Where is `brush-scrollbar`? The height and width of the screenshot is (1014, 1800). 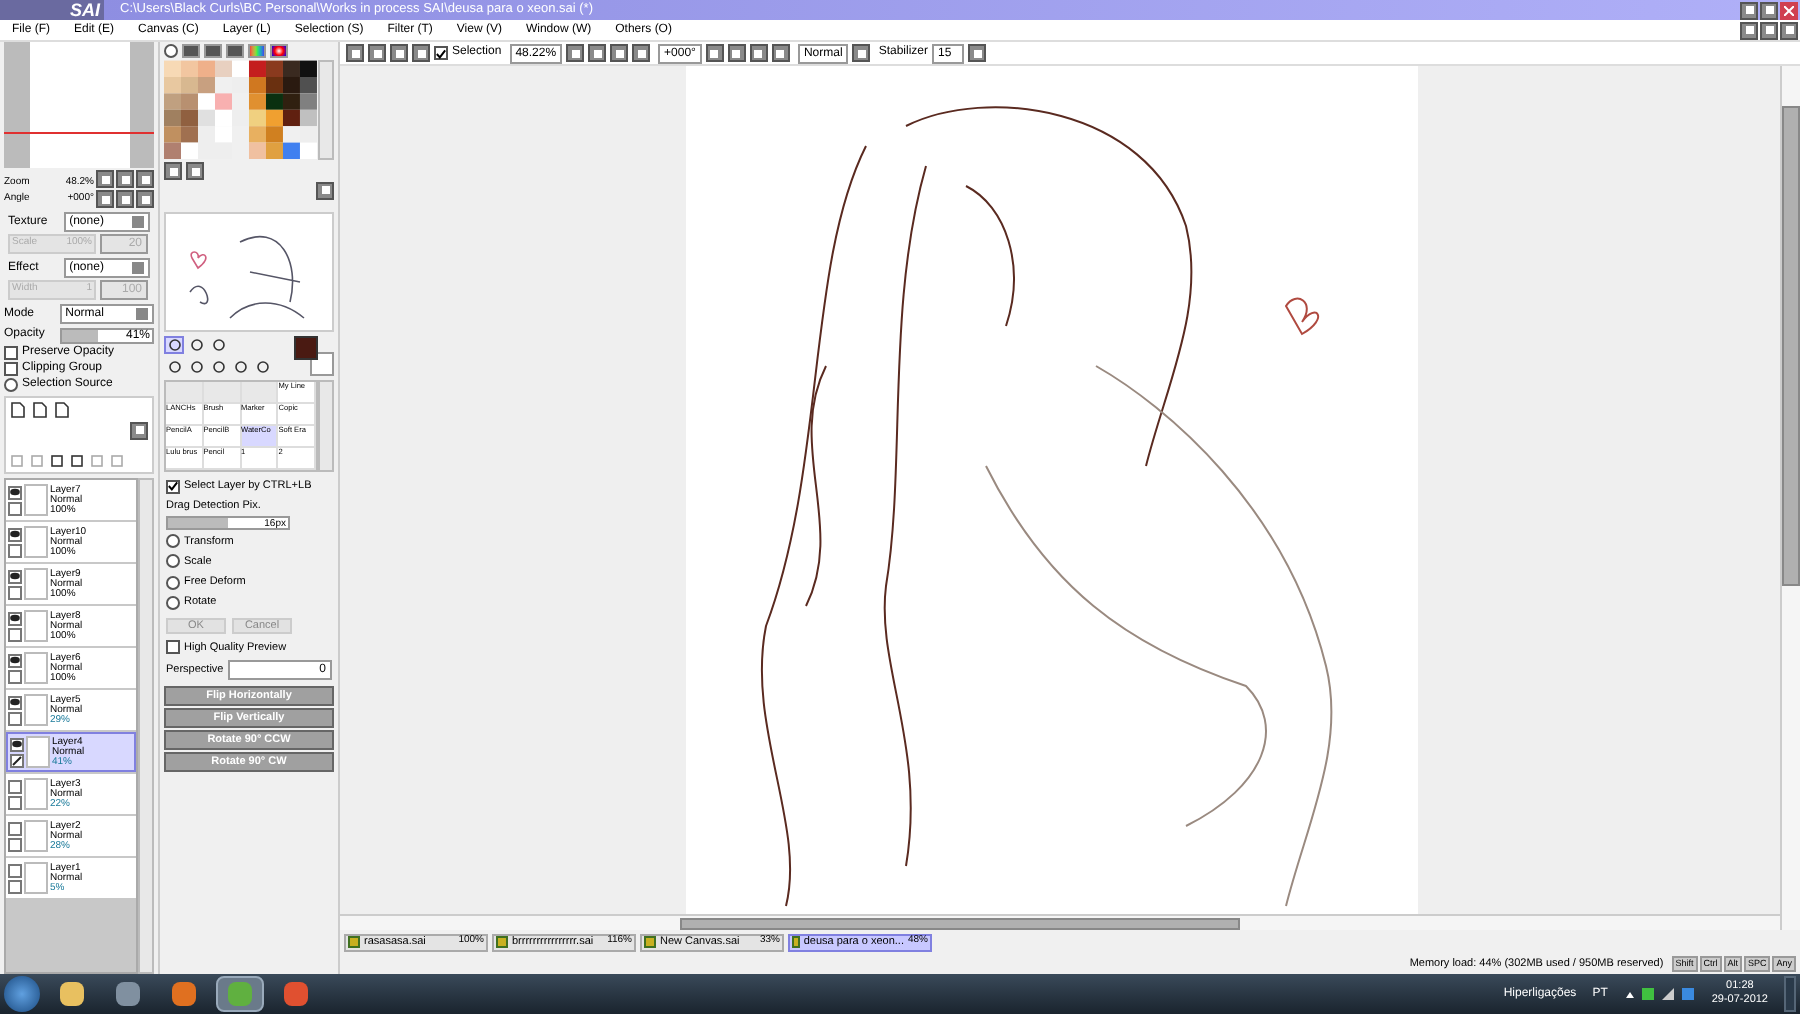 brush-scrollbar is located at coordinates (326, 426).